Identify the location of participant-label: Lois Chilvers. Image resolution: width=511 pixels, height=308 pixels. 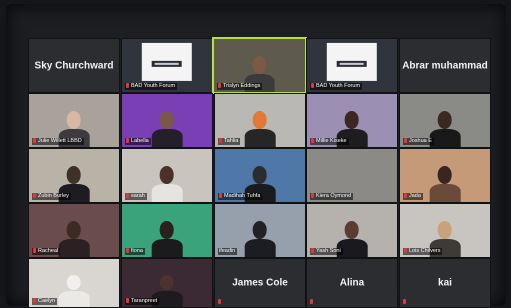
(423, 251).